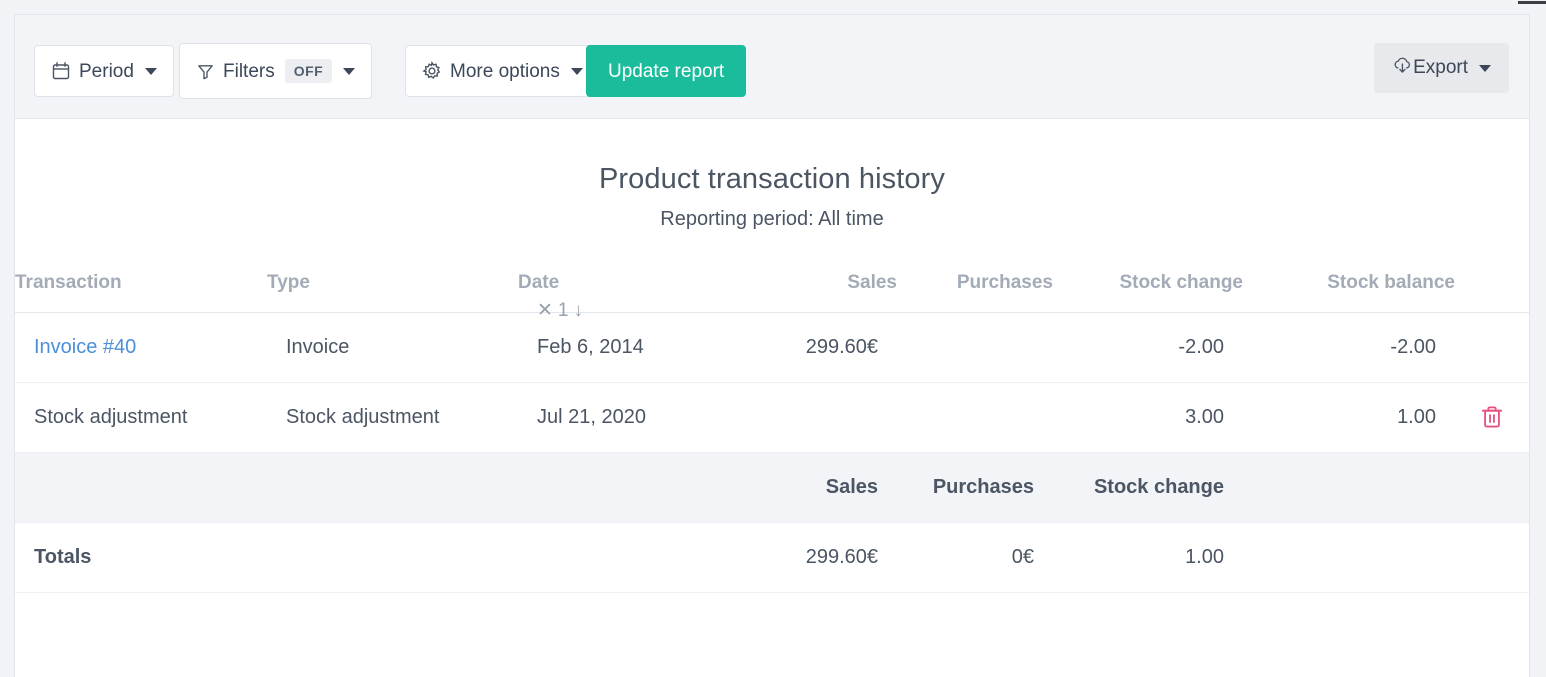  I want to click on transaction-link: Invoice #40, so click(85, 347).